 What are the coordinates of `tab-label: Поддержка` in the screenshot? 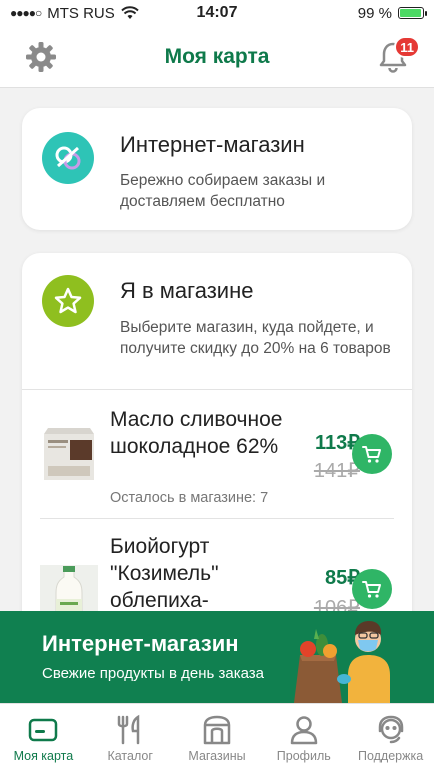 It's located at (390, 756).